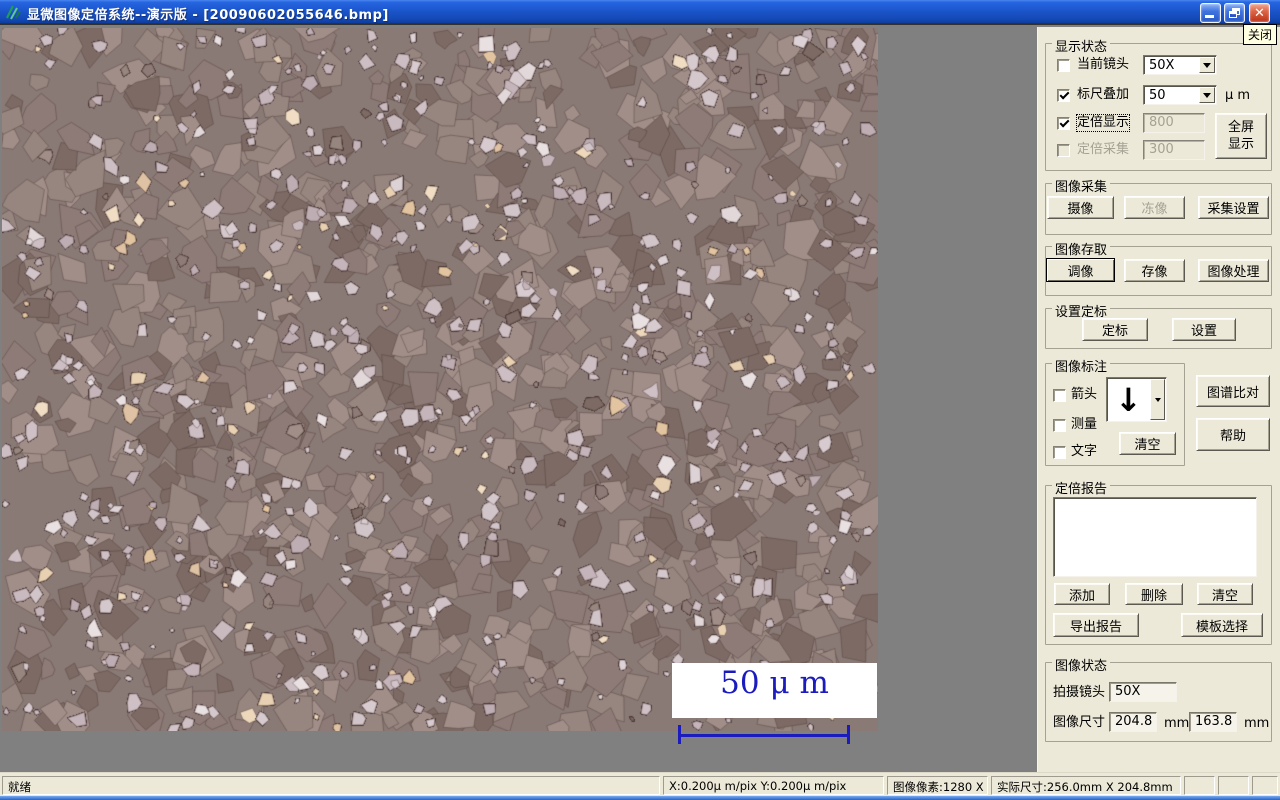  What do you see at coordinates (1063, 95) in the screenshot?
I see `scale-overlay-checkbox` at bounding box center [1063, 95].